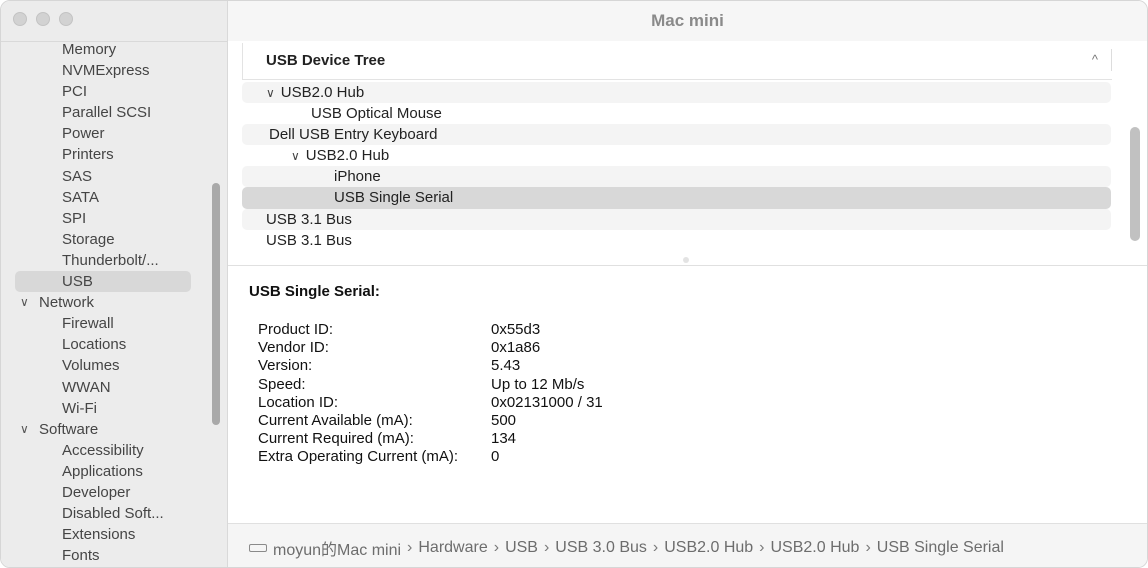 This screenshot has height=568, width=1148. What do you see at coordinates (1135, 184) in the screenshot?
I see `device-tree-scrollbar` at bounding box center [1135, 184].